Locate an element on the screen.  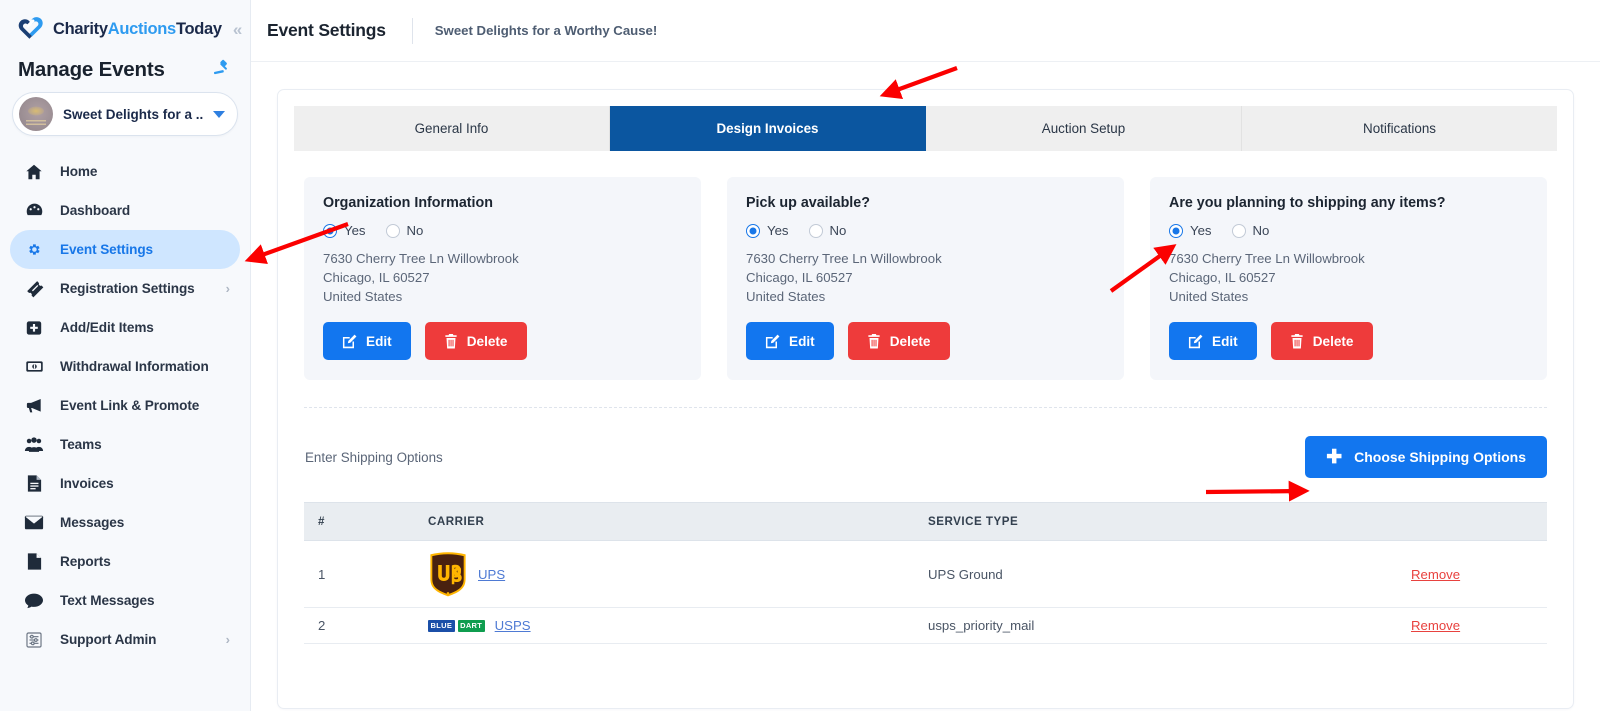
row-carrier-cell: BLUE DART USPS is located at coordinates (664, 625).